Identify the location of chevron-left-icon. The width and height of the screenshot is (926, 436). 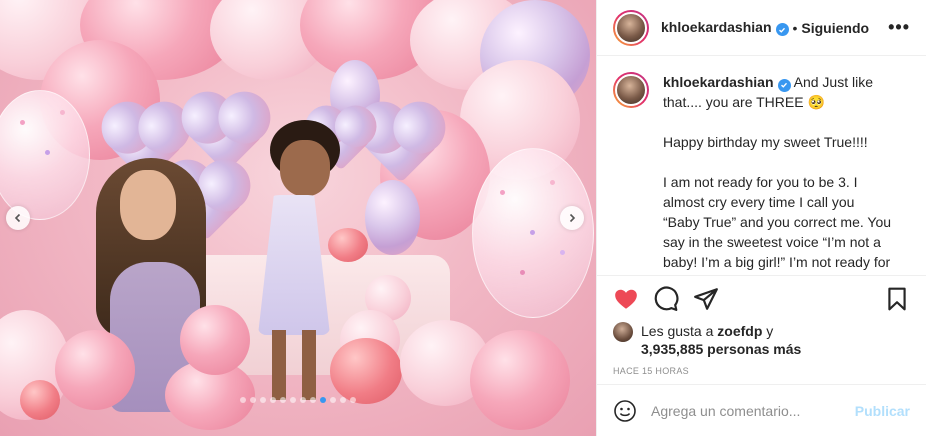
(17, 218).